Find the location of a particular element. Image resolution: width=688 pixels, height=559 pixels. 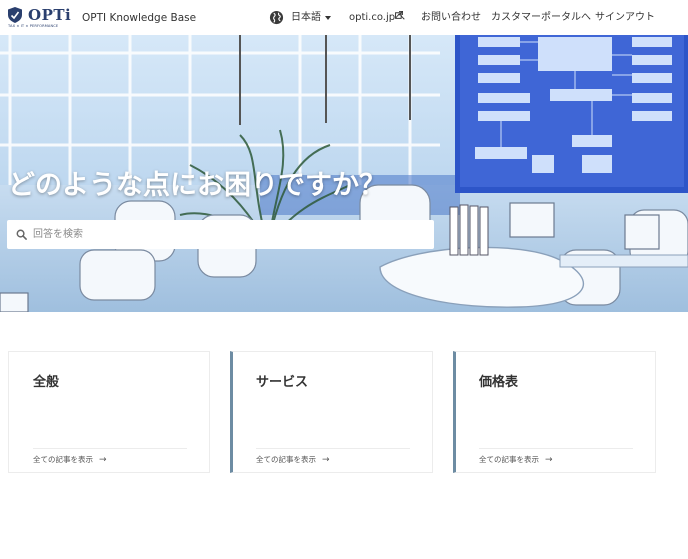

category-card-services: サービス 全ての記事を表示 → is located at coordinates (331, 412).